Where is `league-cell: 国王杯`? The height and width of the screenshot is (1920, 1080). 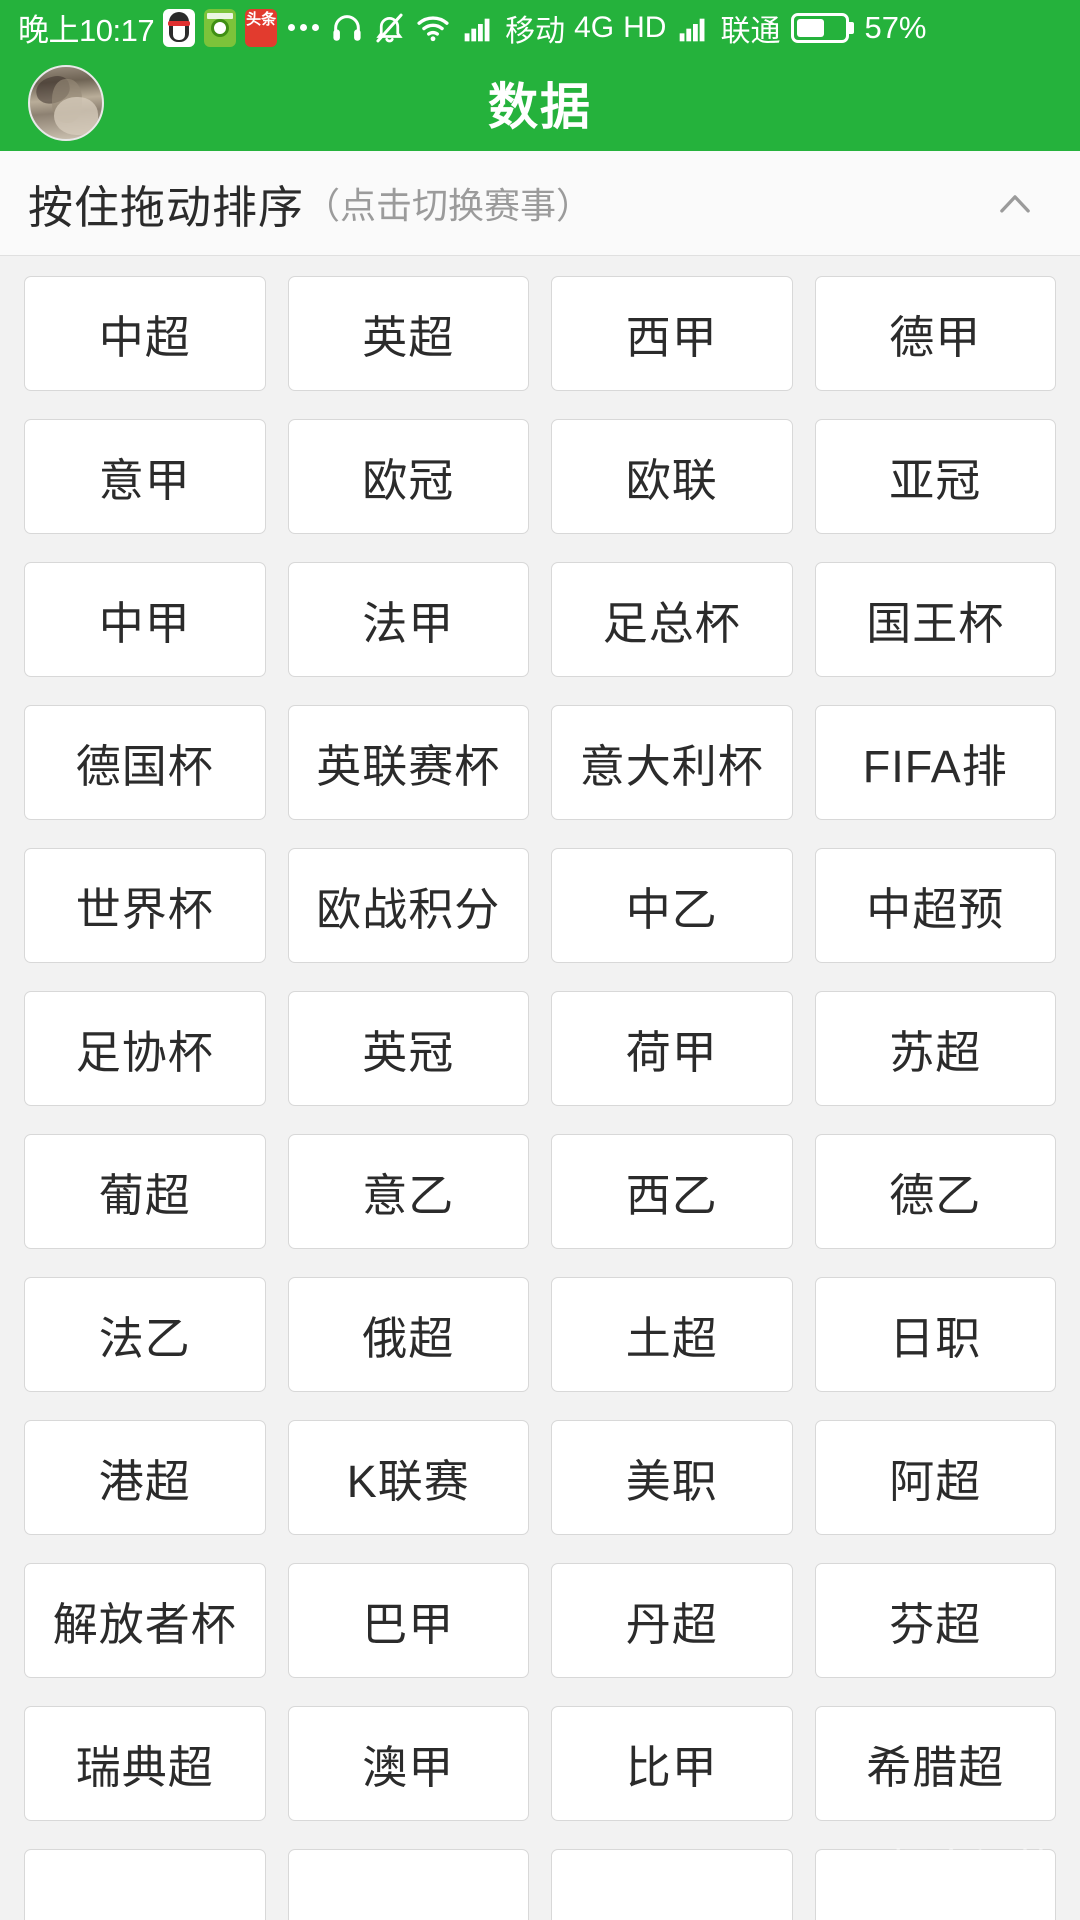 league-cell: 国王杯 is located at coordinates (935, 619).